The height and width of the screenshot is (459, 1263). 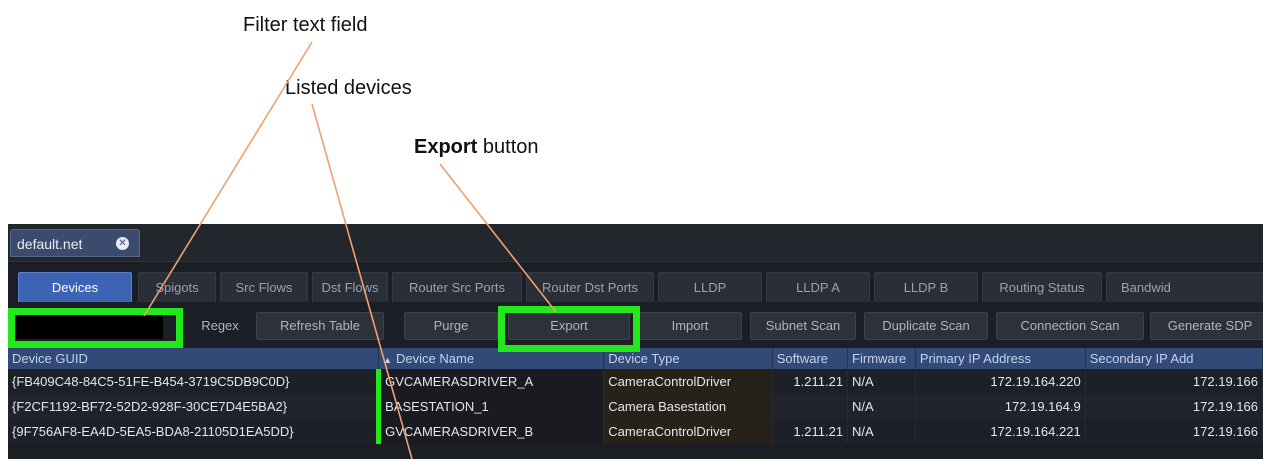 I want to click on export-highlight-box, so click(x=569, y=329).